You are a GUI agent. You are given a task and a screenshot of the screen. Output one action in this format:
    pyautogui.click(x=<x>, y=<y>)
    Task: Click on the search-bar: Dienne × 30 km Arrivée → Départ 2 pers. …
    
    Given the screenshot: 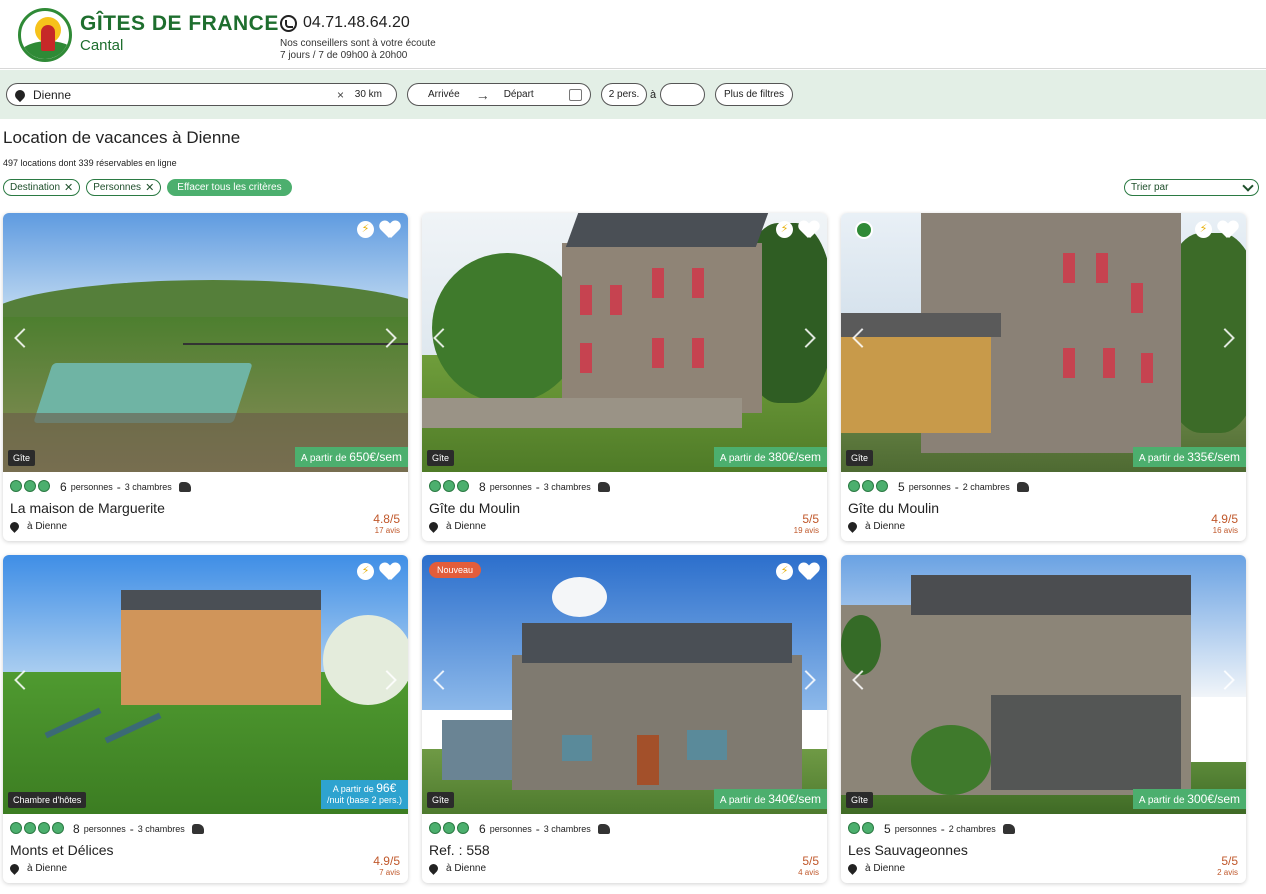 What is the action you would take?
    pyautogui.click(x=633, y=94)
    